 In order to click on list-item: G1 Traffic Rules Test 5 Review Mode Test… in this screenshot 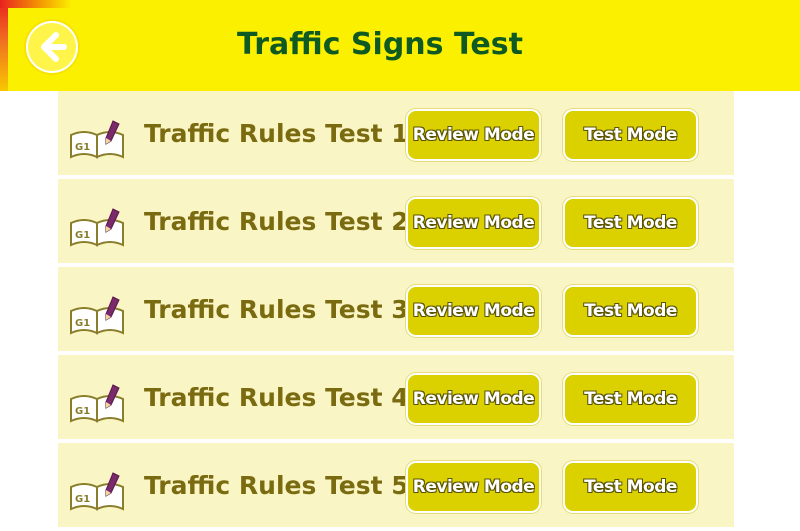, I will do `click(396, 485)`.